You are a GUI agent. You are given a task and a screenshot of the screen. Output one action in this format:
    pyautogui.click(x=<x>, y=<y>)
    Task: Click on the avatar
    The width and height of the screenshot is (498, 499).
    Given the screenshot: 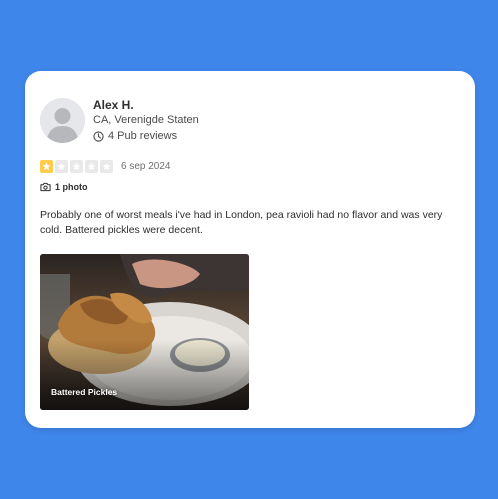 What is the action you would take?
    pyautogui.click(x=62, y=120)
    